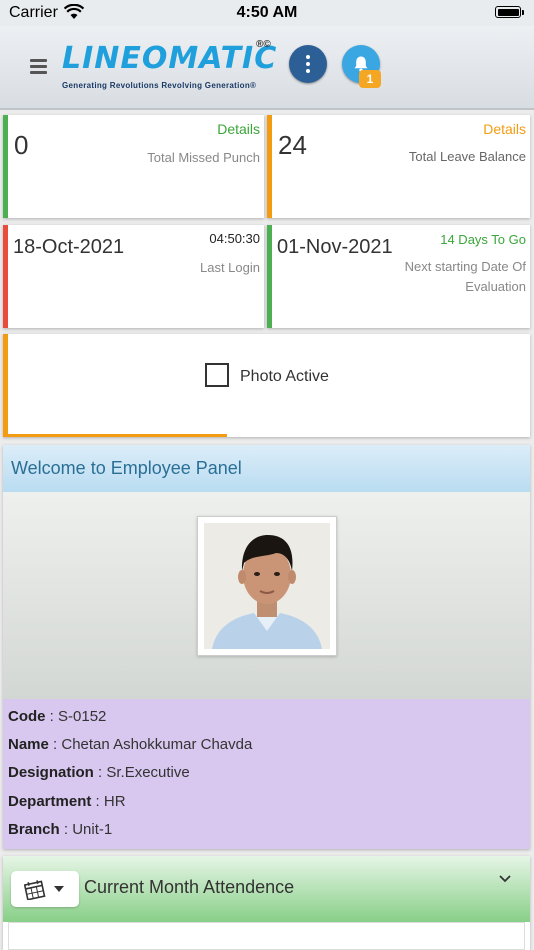 Image resolution: width=534 pixels, height=950 pixels. I want to click on missed-punch-label: Total Missed Punch, so click(203, 157).